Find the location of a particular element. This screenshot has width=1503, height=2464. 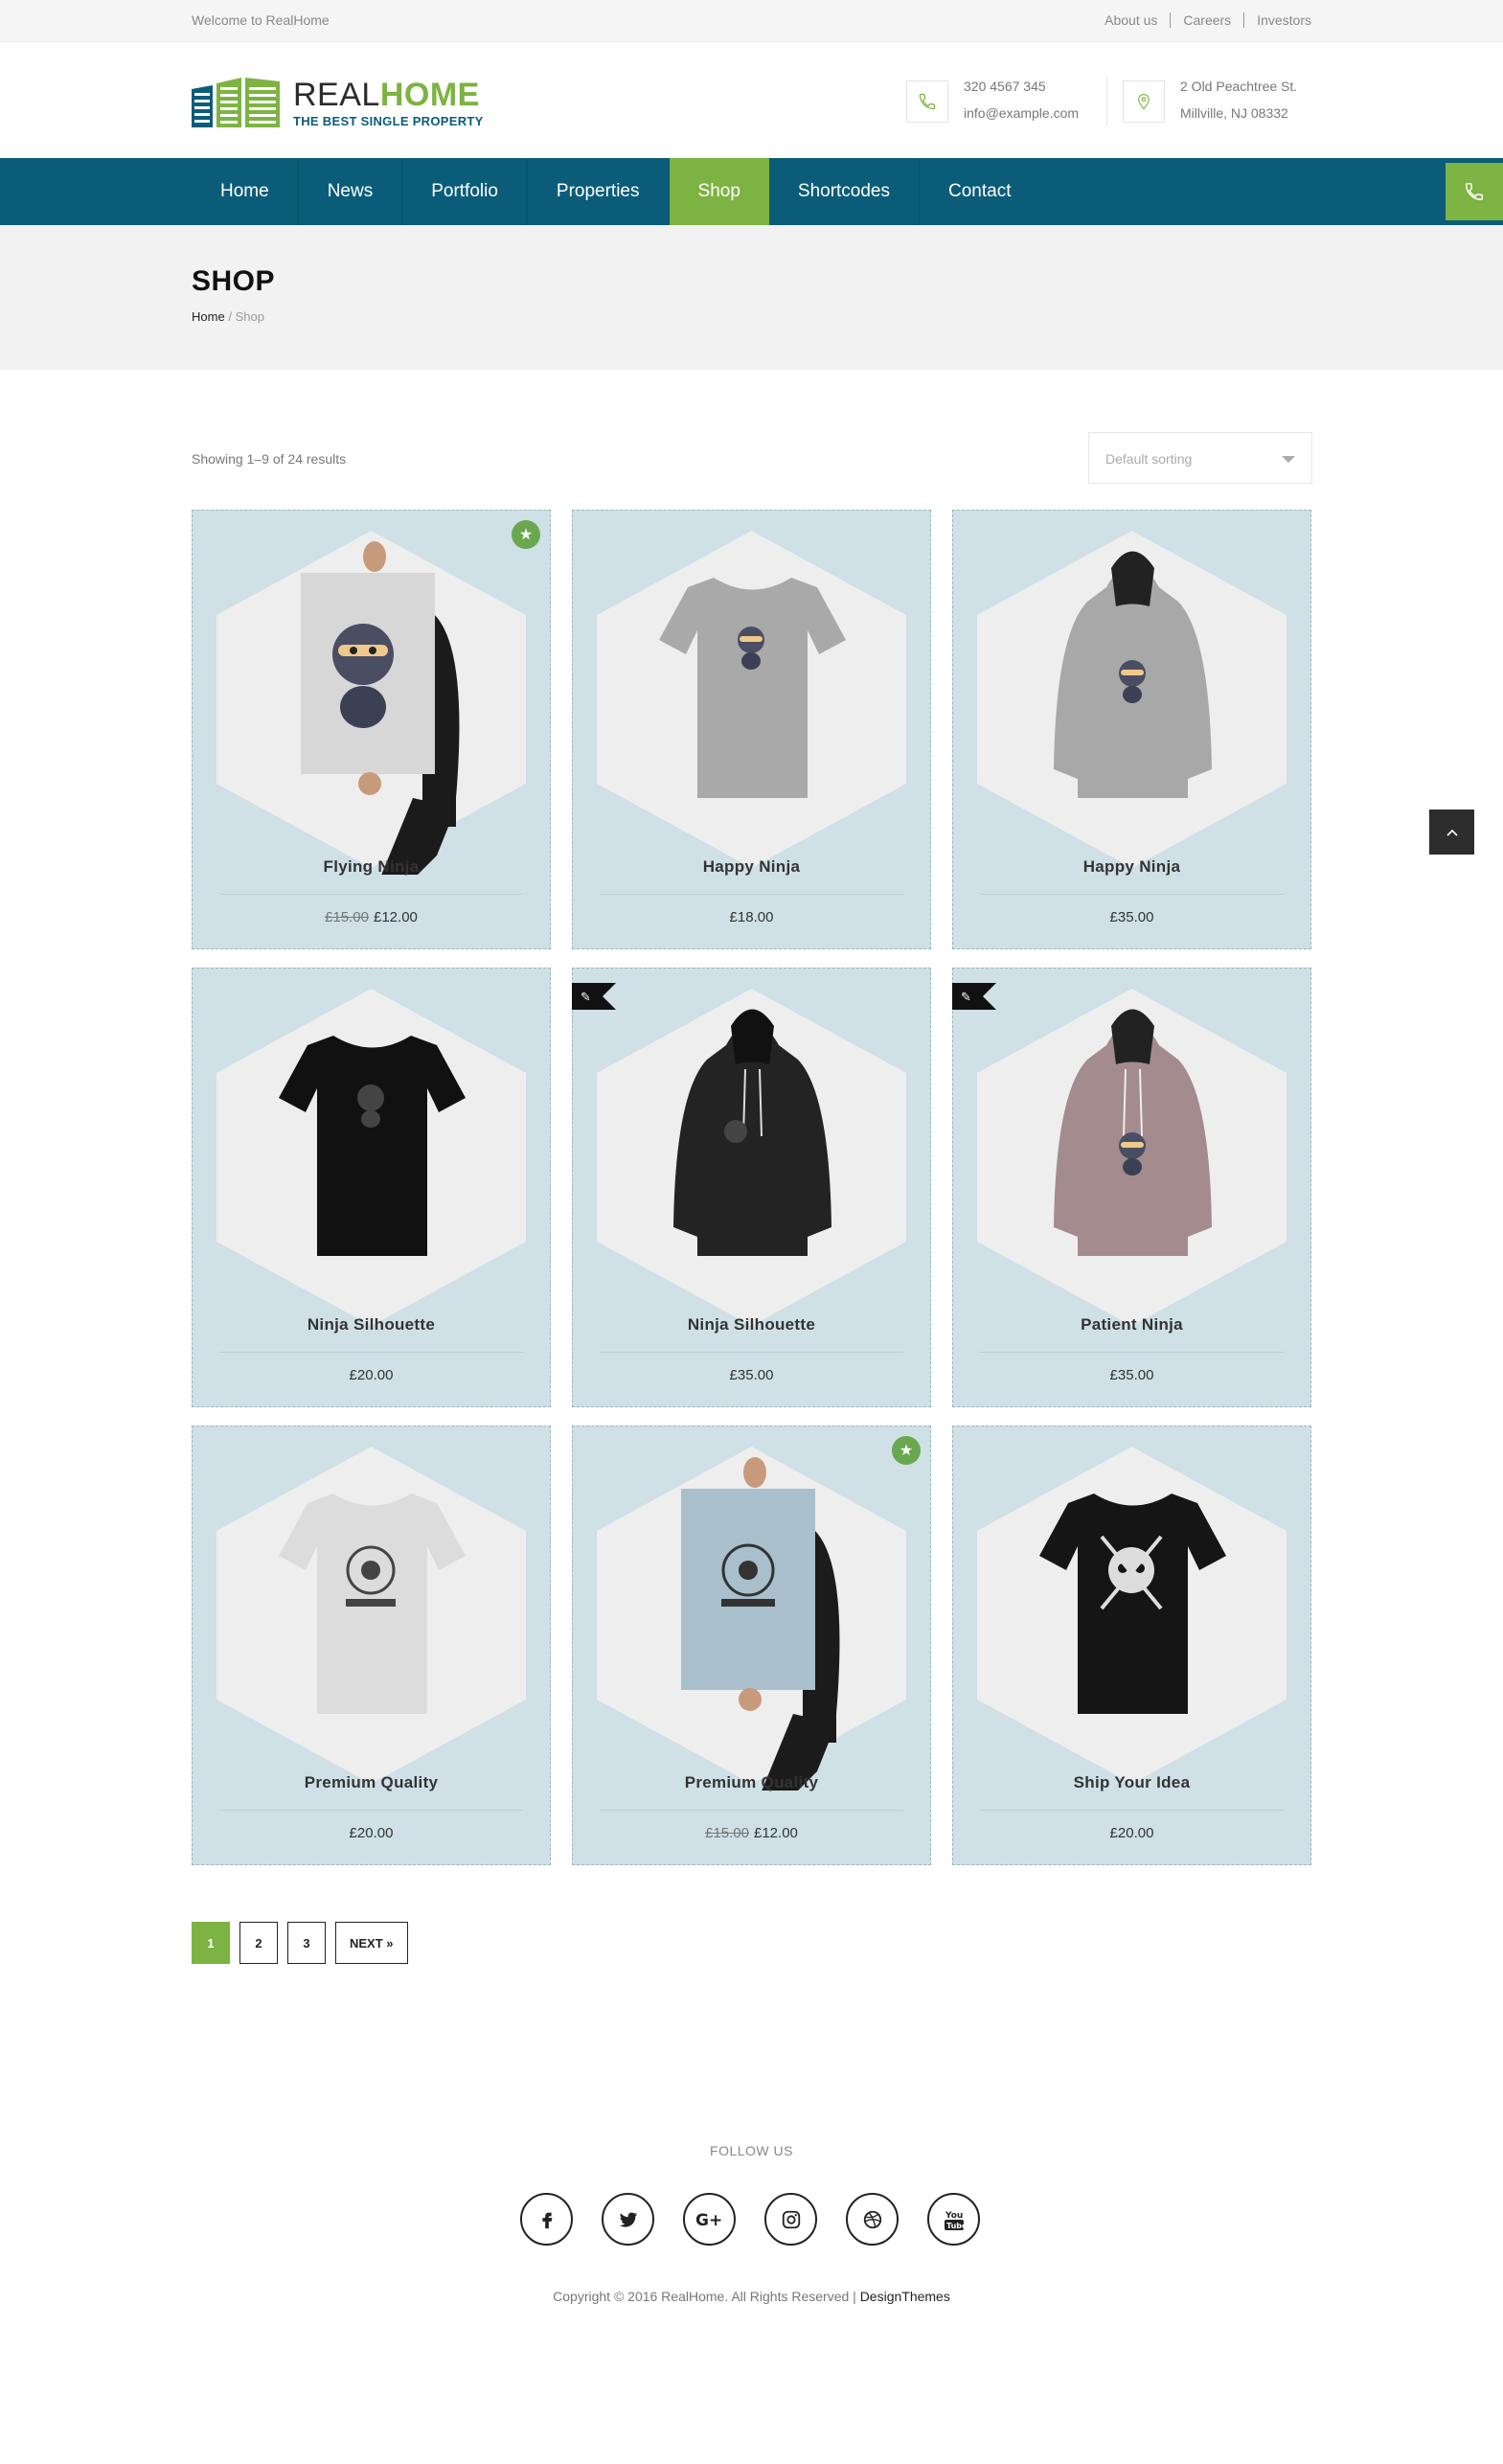

about-us-link: About us is located at coordinates (1131, 20).